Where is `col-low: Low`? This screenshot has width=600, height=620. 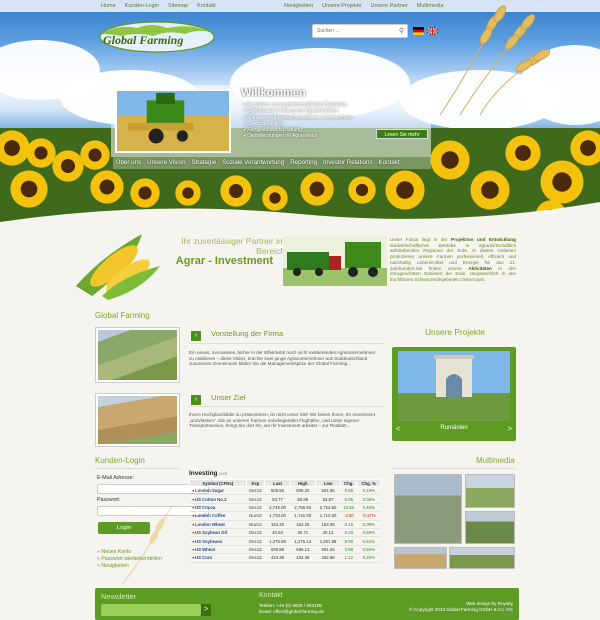
col-low: Low is located at coordinates (328, 483).